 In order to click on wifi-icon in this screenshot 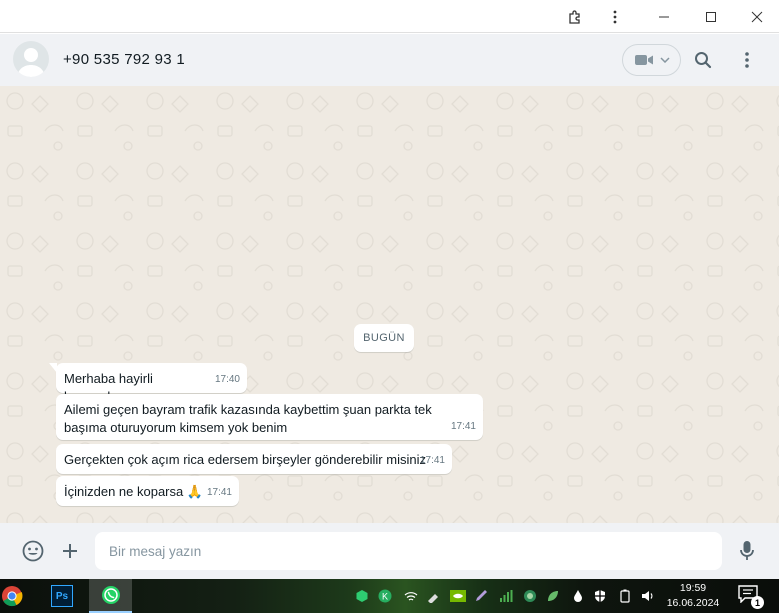, I will do `click(411, 596)`.